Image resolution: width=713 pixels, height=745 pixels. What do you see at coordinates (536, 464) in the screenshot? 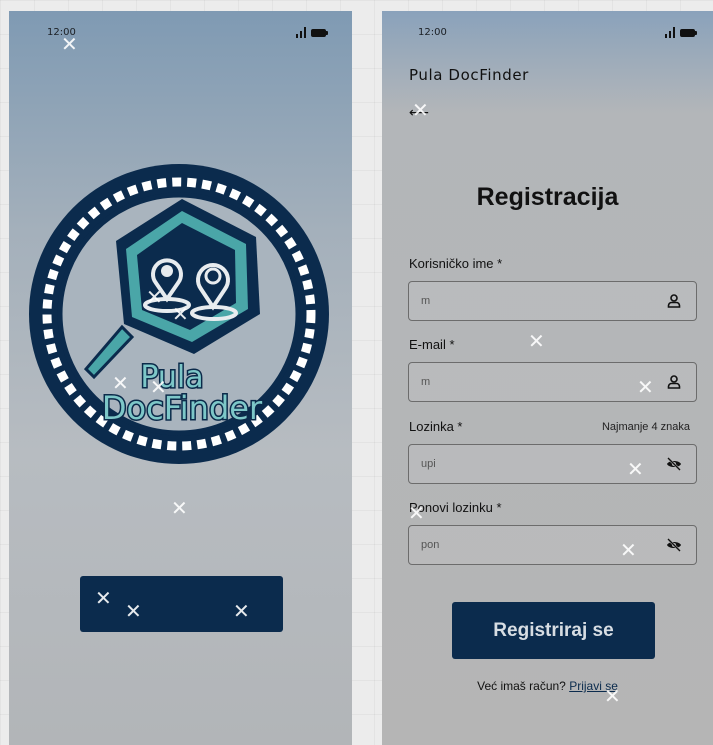
I see `password-input` at bounding box center [536, 464].